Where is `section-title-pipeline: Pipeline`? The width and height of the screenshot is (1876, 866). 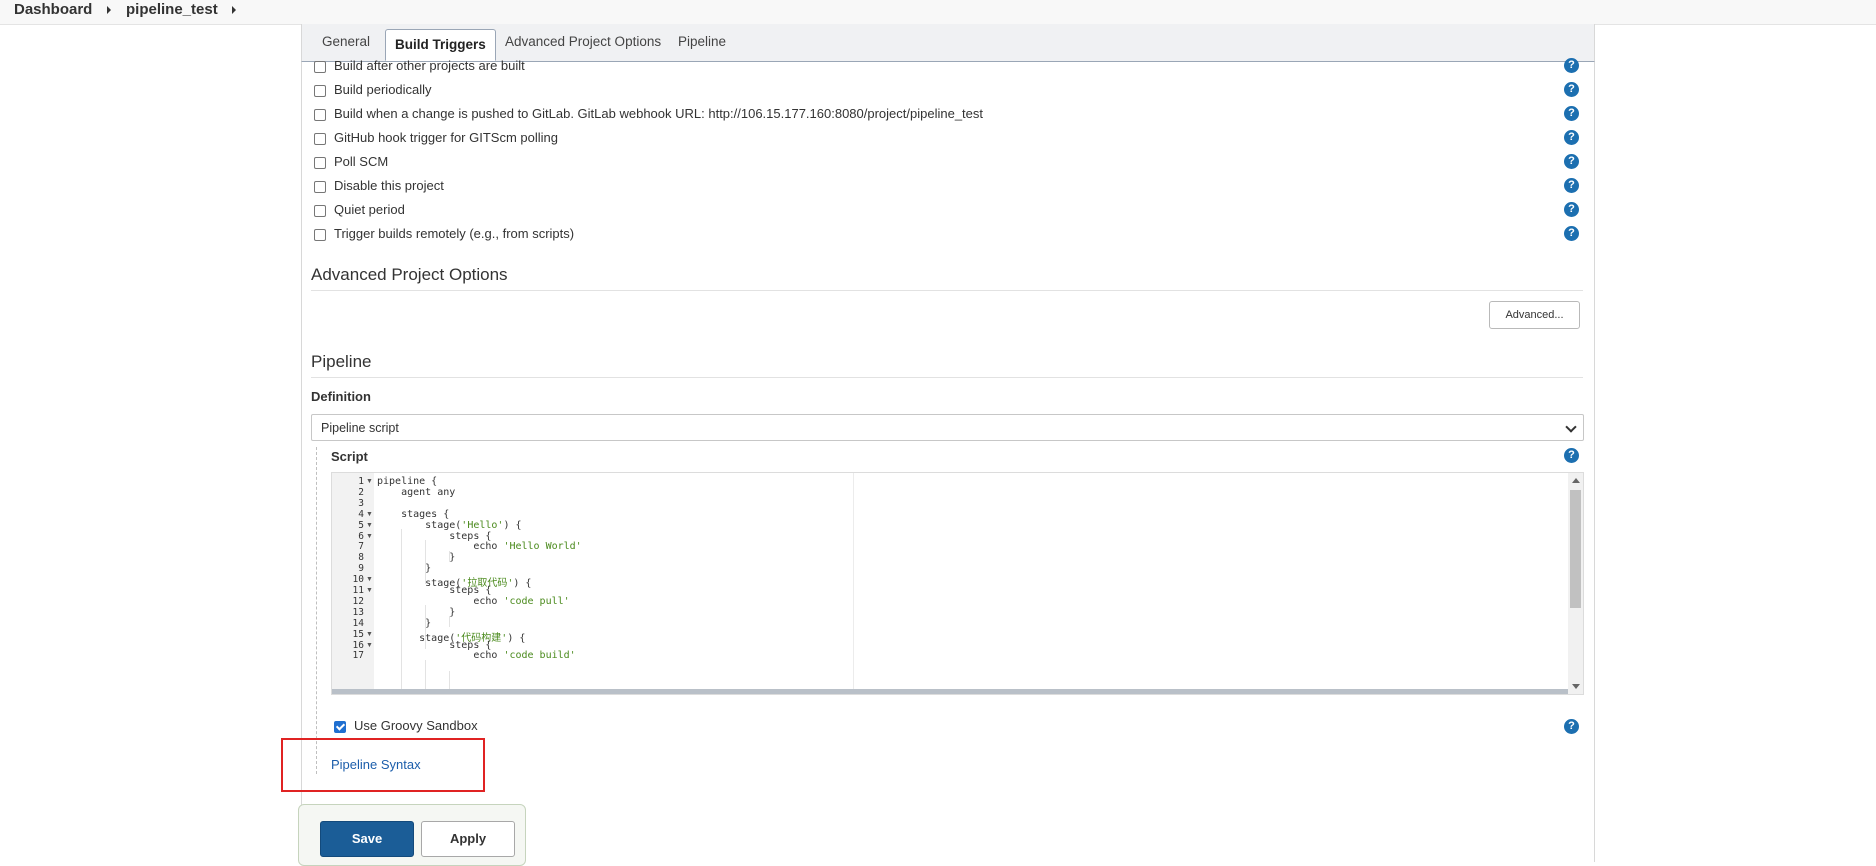
section-title-pipeline: Pipeline is located at coordinates (341, 361).